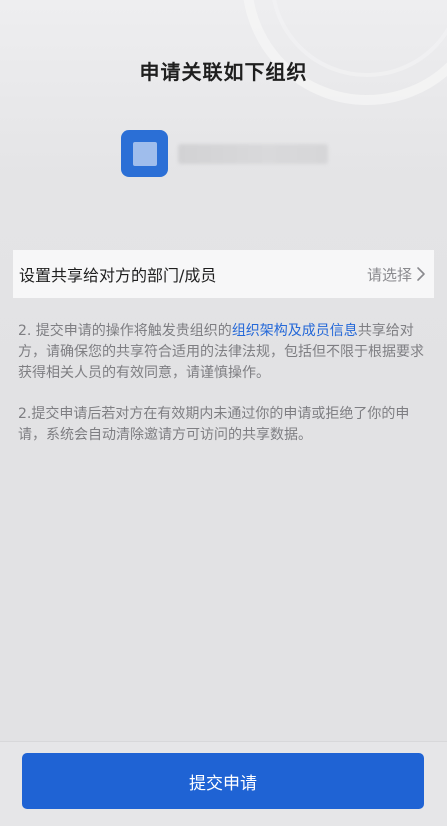  What do you see at coordinates (295, 331) in the screenshot?
I see `org-info-link: 组织架构及成员信息` at bounding box center [295, 331].